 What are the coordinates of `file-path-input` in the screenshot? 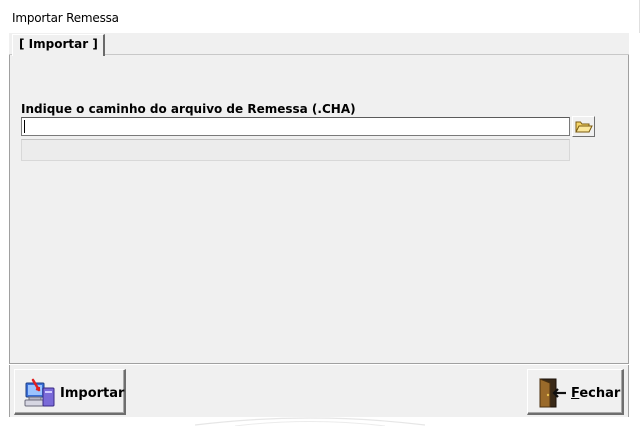 It's located at (295, 126).